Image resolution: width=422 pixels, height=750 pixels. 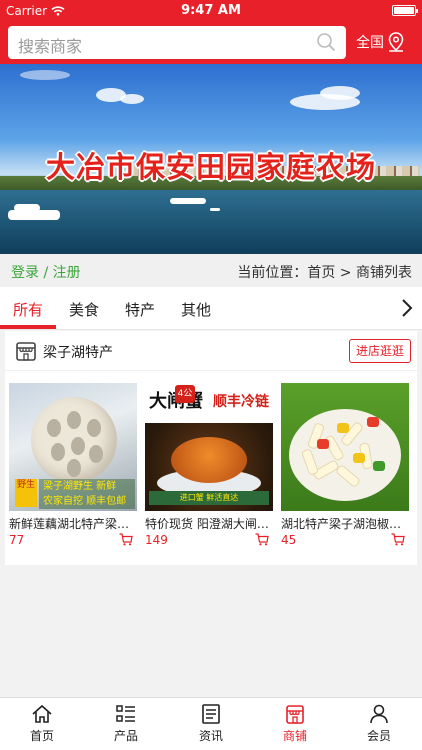 I want to click on tab-other: 其他, so click(x=196, y=309).